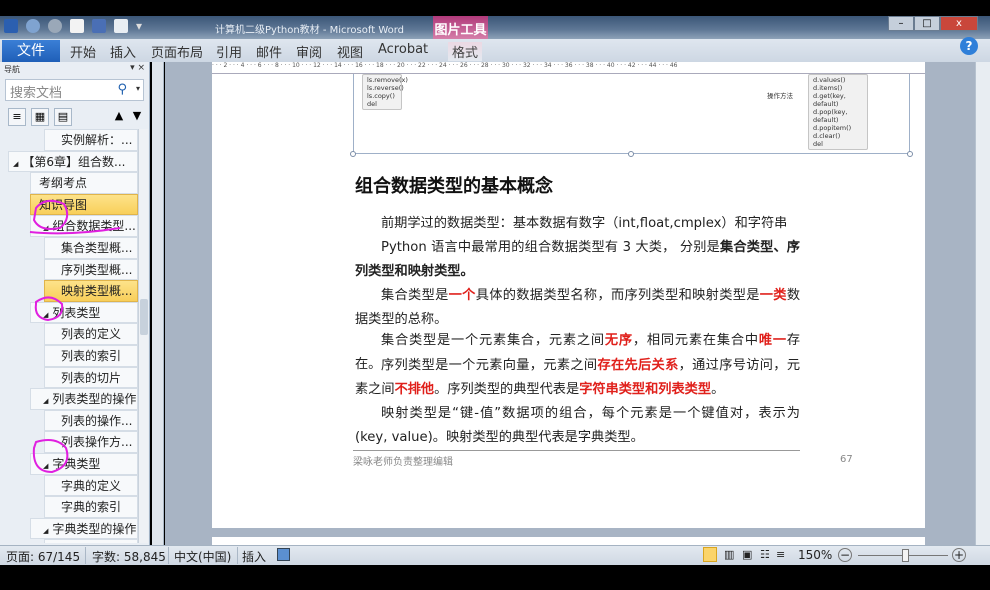 The image size is (990, 590). I want to click on page-footer: 梁咏老师负责整理编辑, so click(576, 459).